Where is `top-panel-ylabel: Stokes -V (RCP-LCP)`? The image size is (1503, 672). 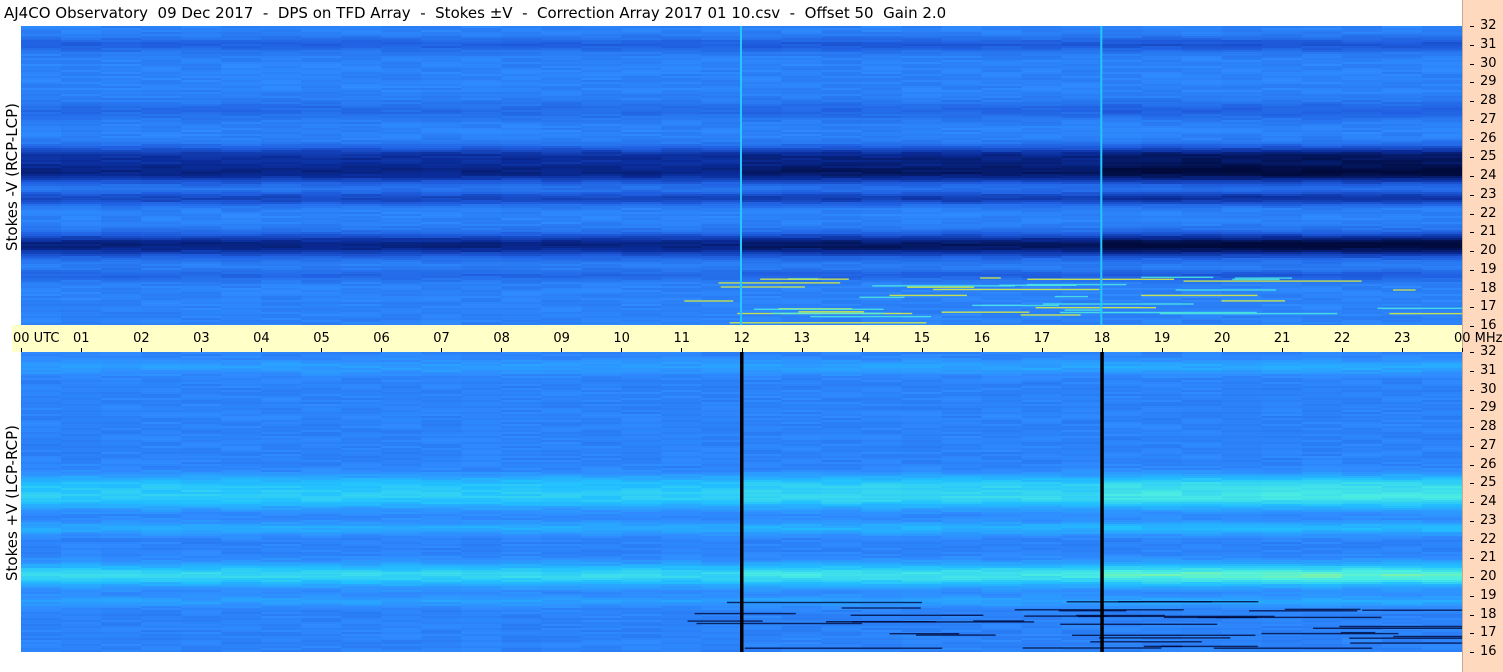 top-panel-ylabel: Stokes -V (RCP-LCP) is located at coordinates (12, 177).